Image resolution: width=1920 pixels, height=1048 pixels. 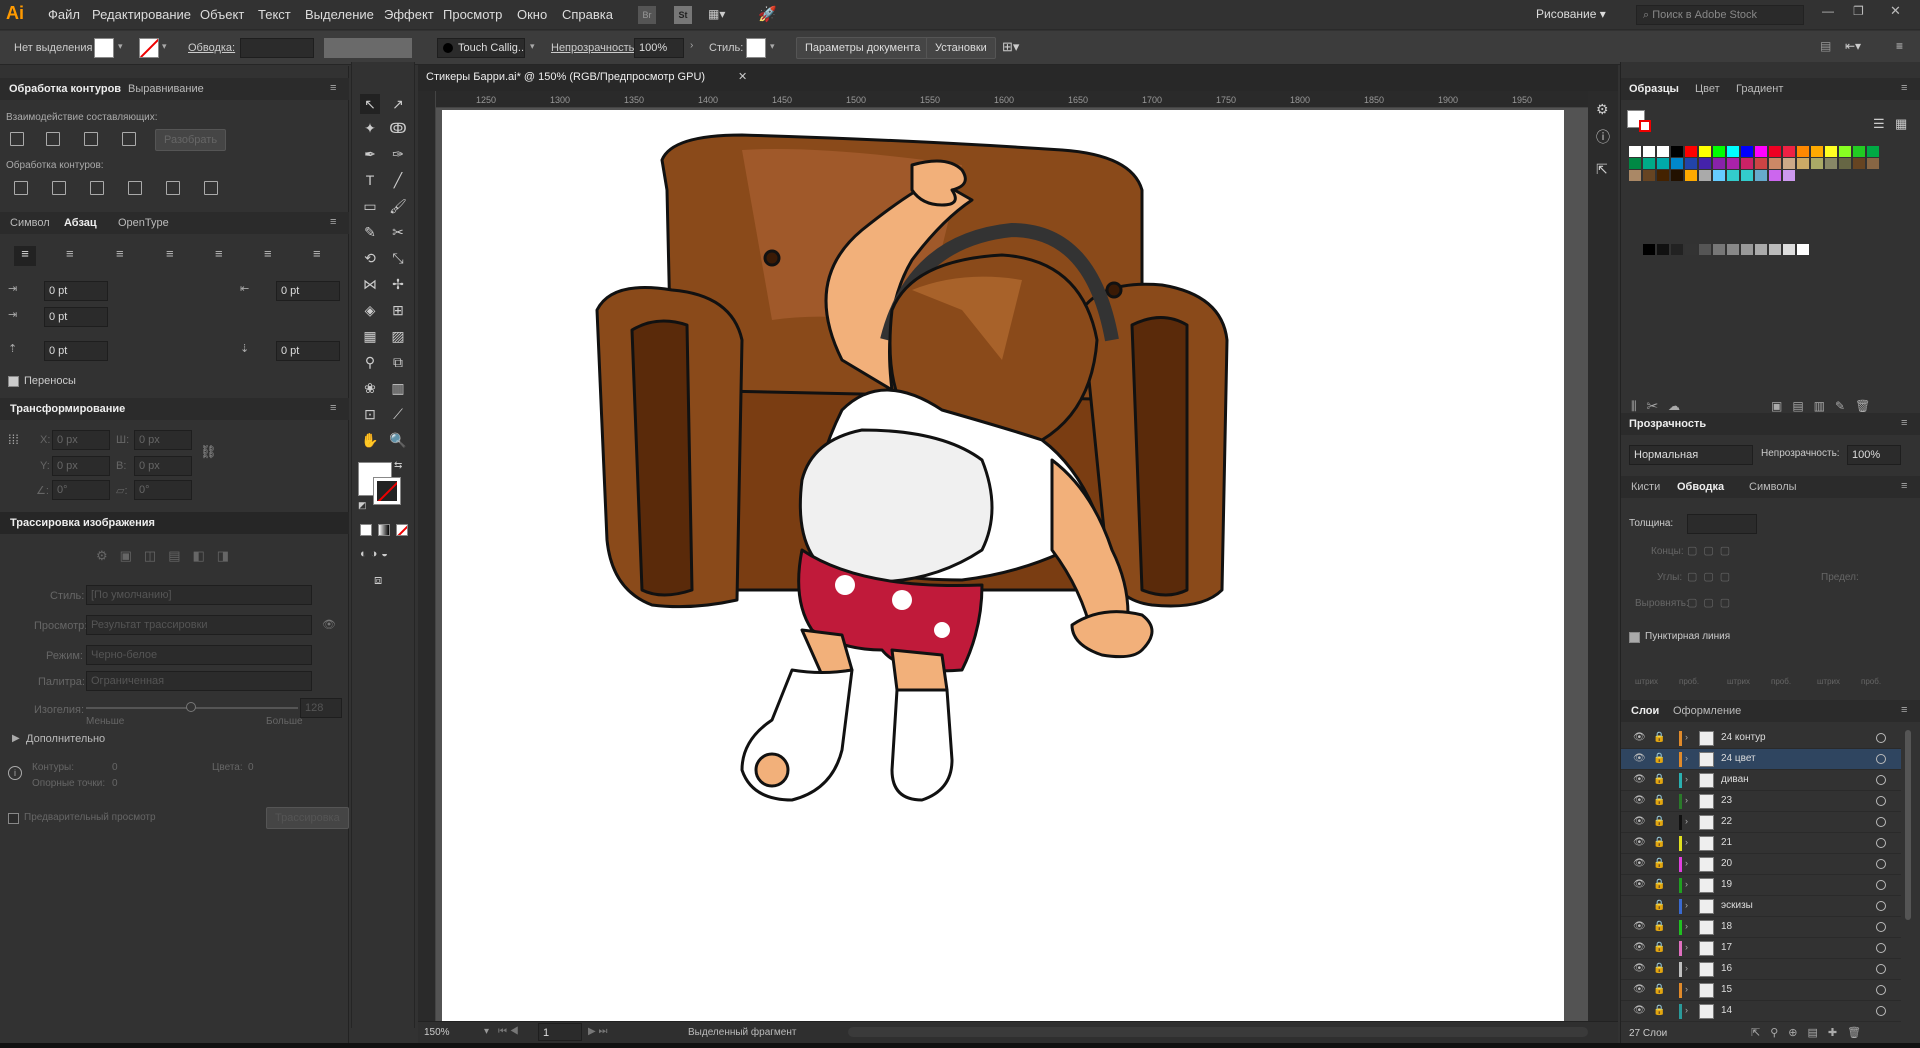 I want to click on menu-view: Просмотр, so click(x=472, y=14).